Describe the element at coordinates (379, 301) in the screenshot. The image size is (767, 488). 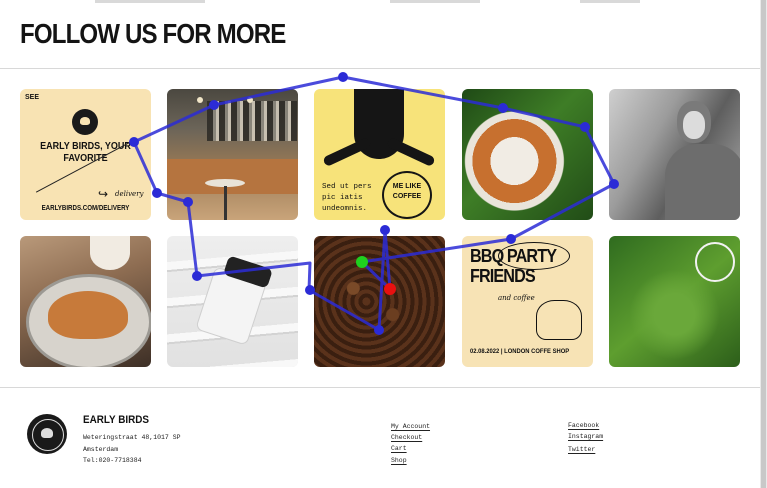
I see `gallery-tile-coffee-beans` at that location.